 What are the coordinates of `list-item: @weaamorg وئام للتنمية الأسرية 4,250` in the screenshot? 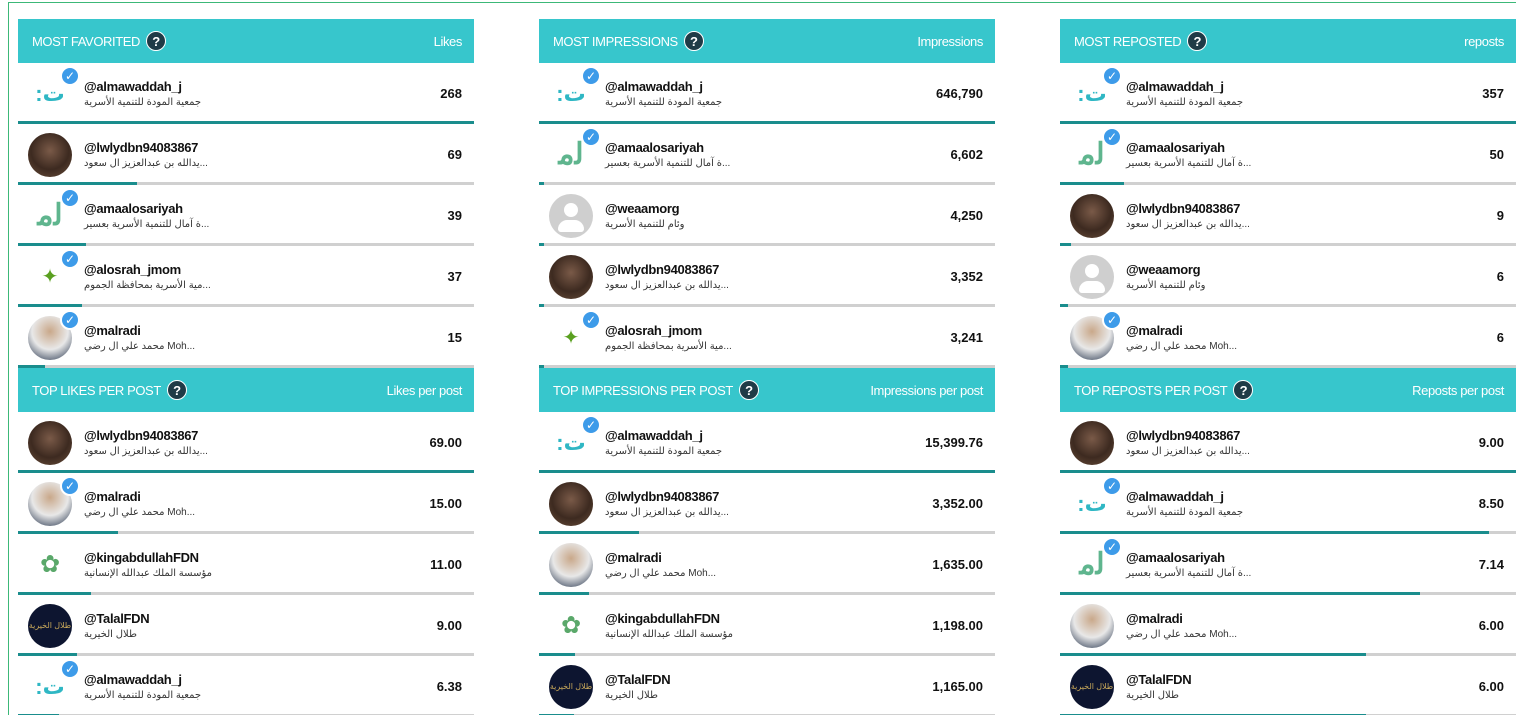 It's located at (767, 215).